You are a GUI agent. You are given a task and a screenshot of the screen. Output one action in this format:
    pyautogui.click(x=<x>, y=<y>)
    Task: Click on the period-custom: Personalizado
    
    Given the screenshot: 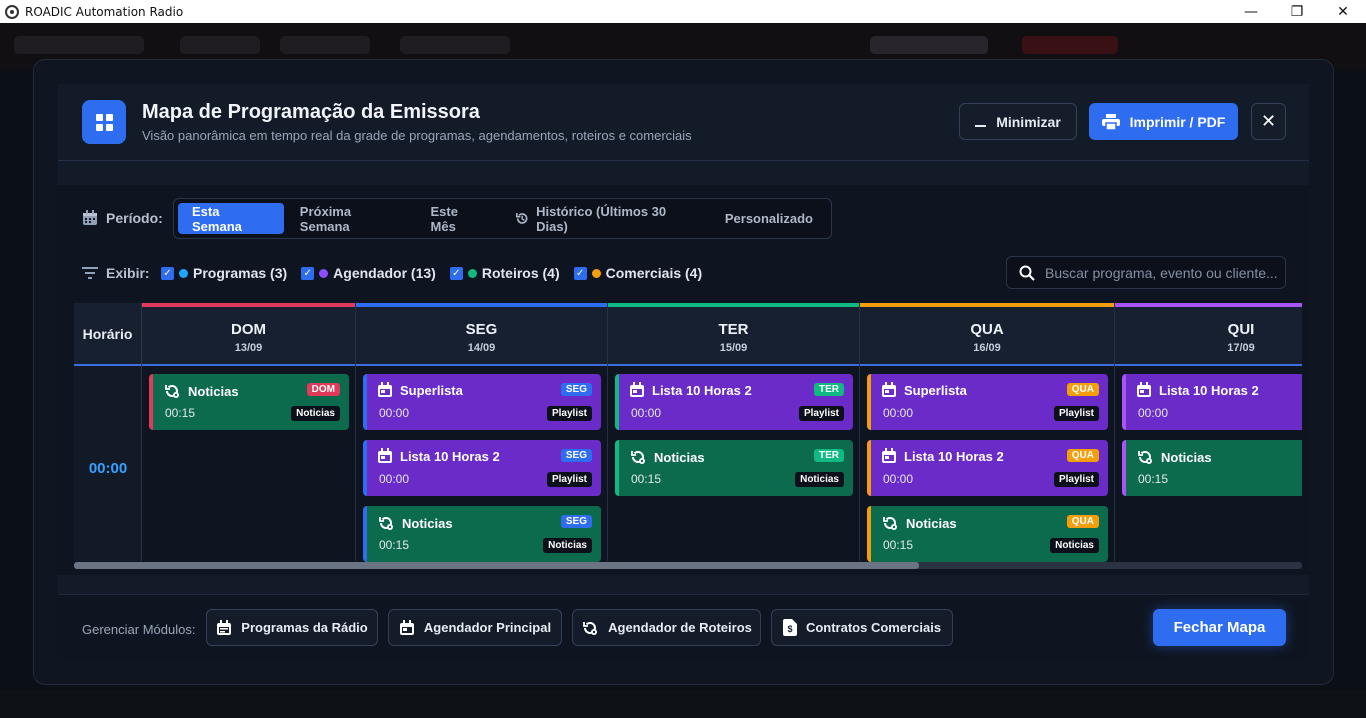 What is the action you would take?
    pyautogui.click(x=769, y=218)
    